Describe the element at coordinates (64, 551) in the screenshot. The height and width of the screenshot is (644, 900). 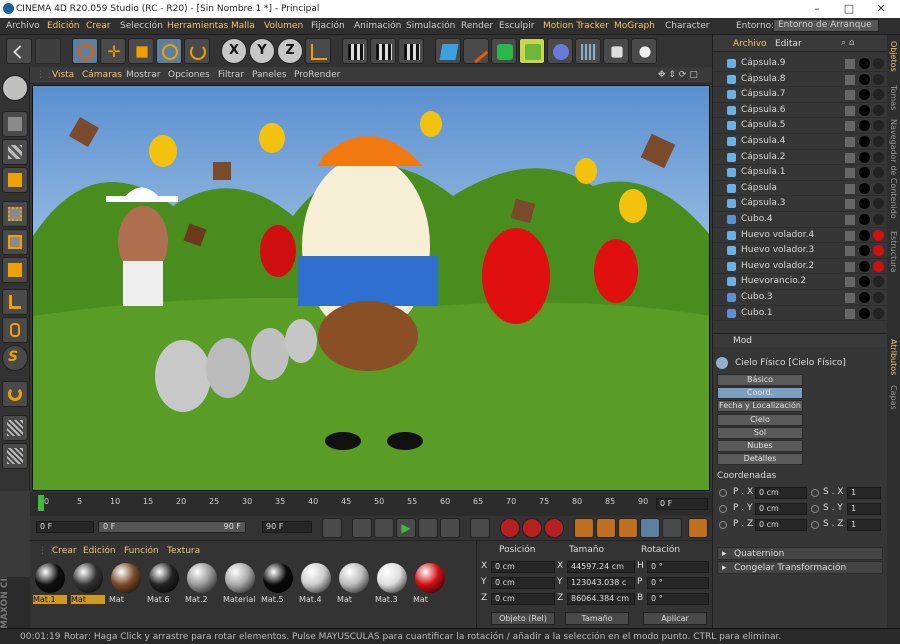
I see `material-menu-item: Crear` at that location.